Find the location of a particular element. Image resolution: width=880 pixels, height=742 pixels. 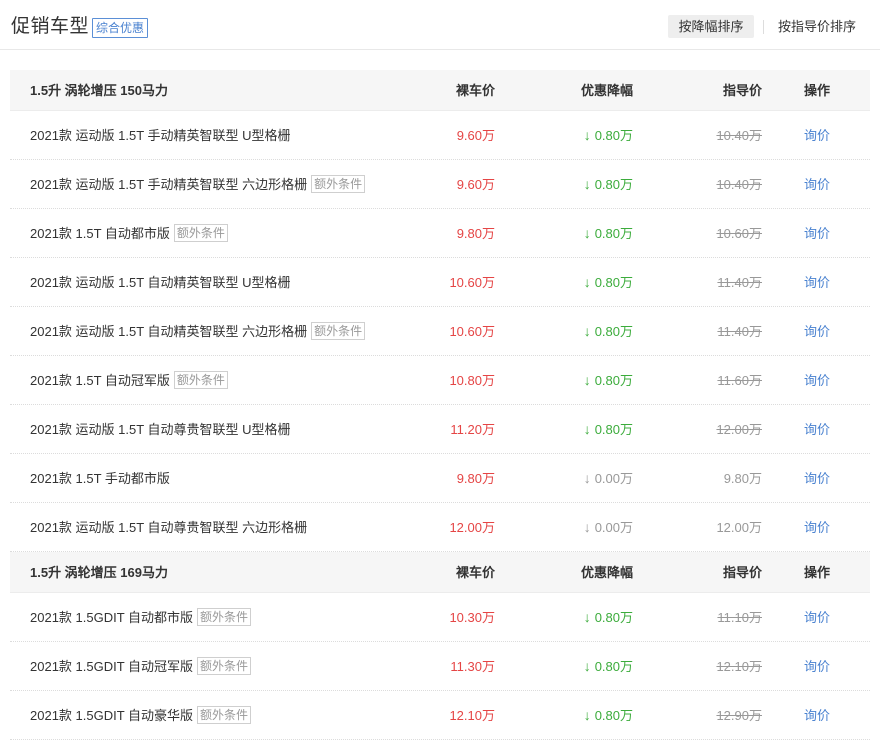

model-name-cell: 2021款 运动版 1.5T 手动精英智联型 六边形格栅 额外条件 is located at coordinates (198, 184).